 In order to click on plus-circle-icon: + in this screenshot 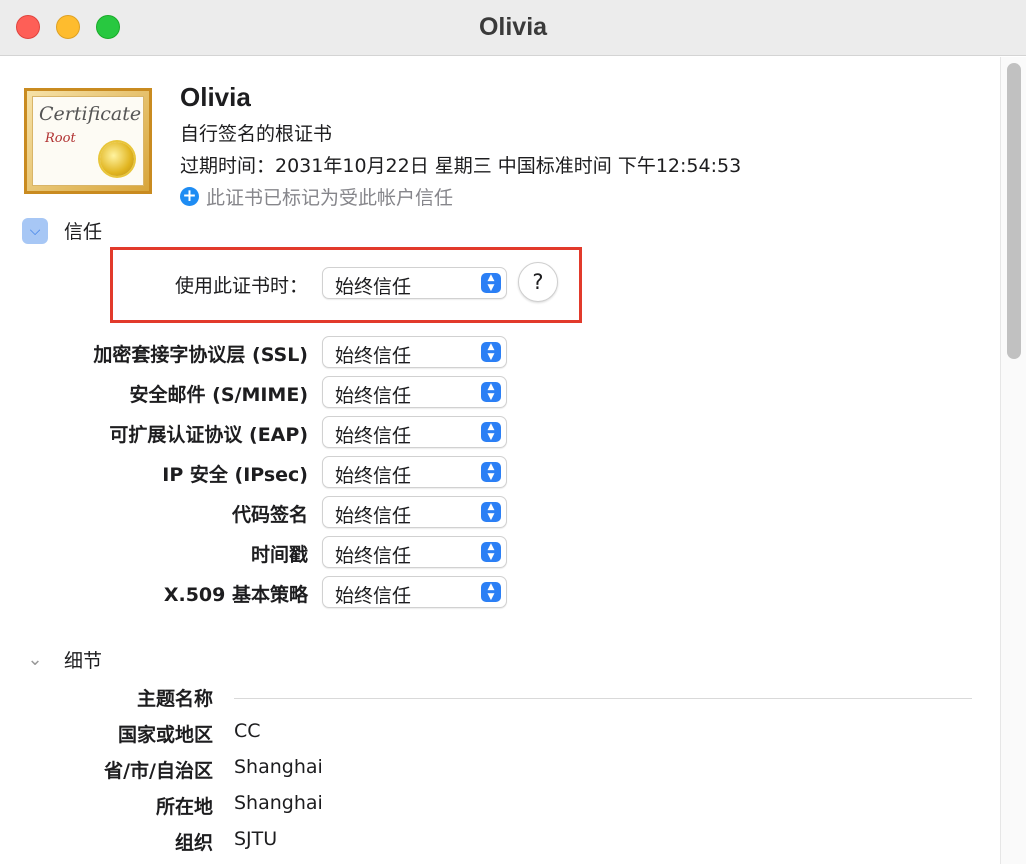, I will do `click(189, 196)`.